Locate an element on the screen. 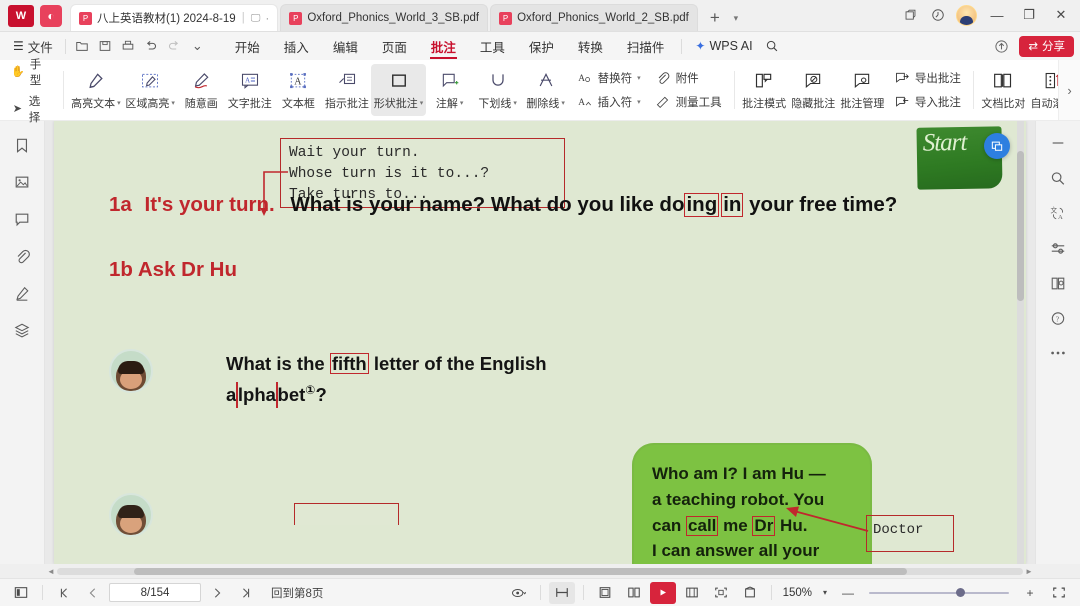 This screenshot has height=606, width=1080. attachment-icon is located at coordinates (22, 256).